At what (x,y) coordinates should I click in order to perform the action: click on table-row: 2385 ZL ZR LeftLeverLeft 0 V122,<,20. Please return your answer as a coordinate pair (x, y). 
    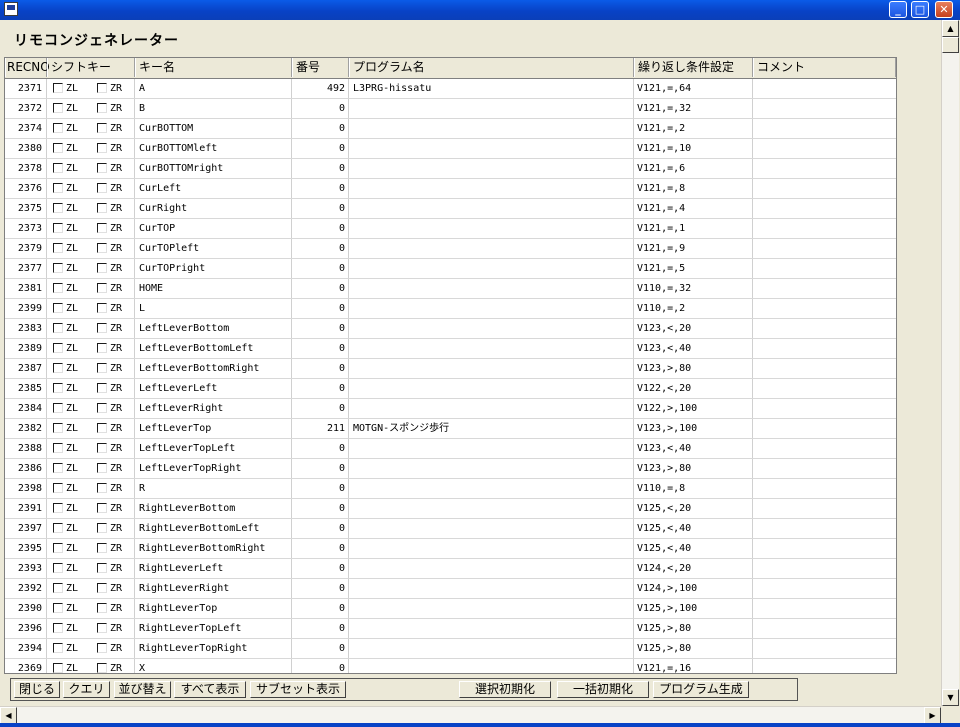
    Looking at the image, I should click on (450, 389).